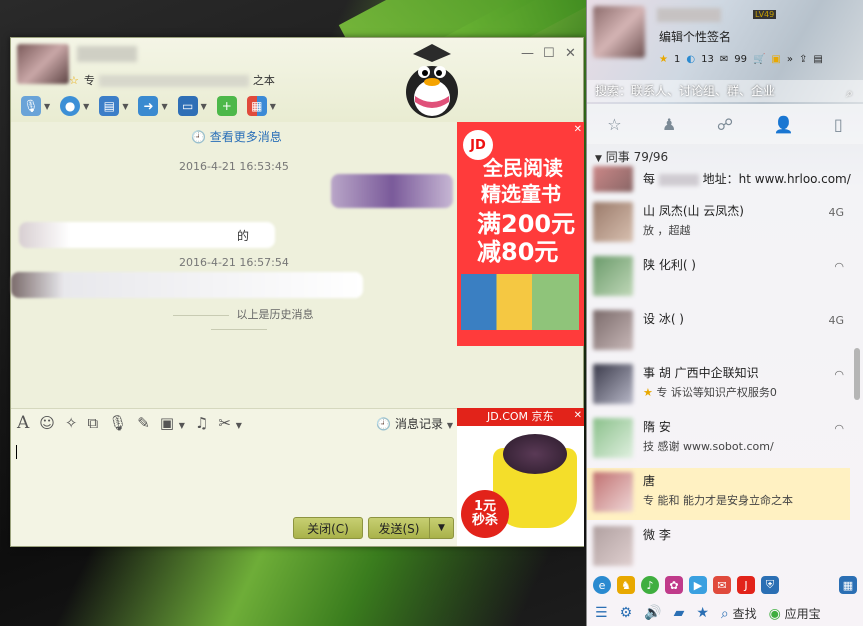  I want to click on monitor-icon: ▭, so click(187, 106).